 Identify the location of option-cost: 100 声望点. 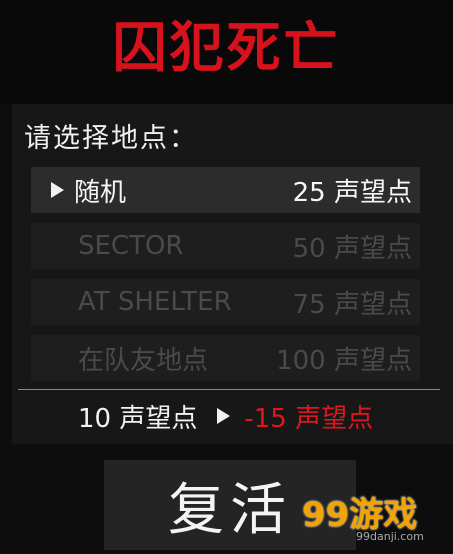
(344, 360).